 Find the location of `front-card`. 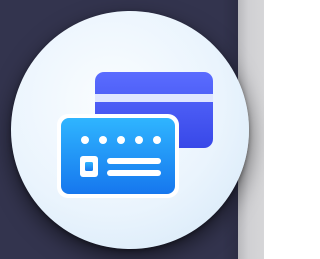

front-card is located at coordinates (118, 156).